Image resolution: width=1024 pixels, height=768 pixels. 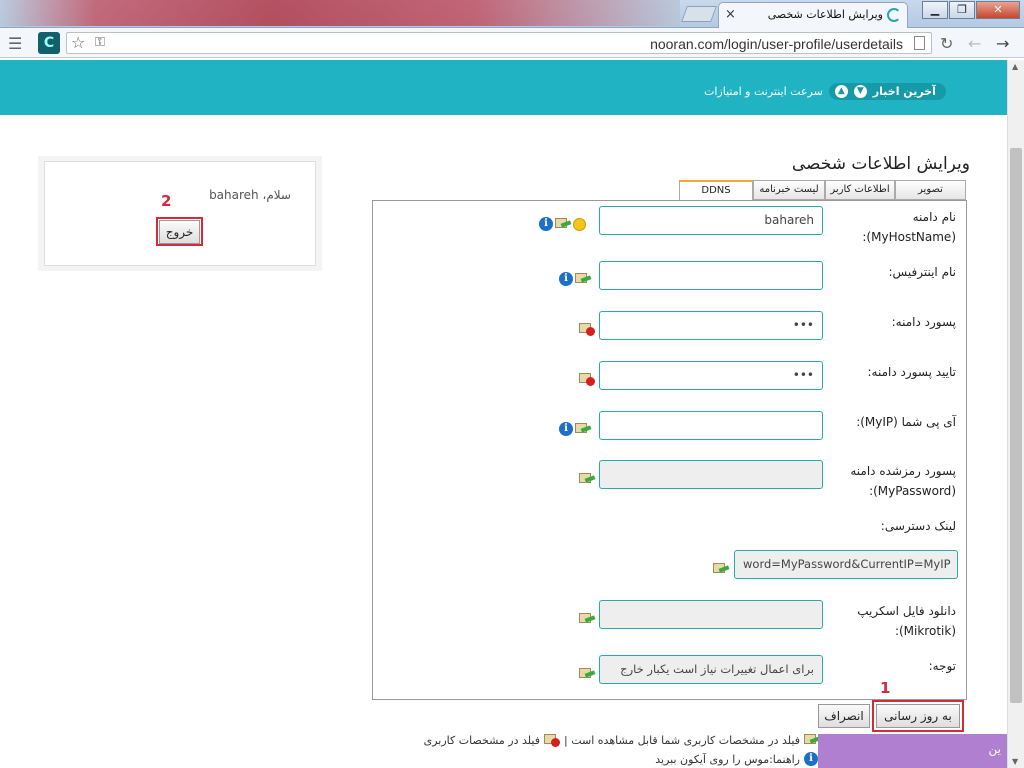 I want to click on hostname-icons: i, so click(x=562, y=224).